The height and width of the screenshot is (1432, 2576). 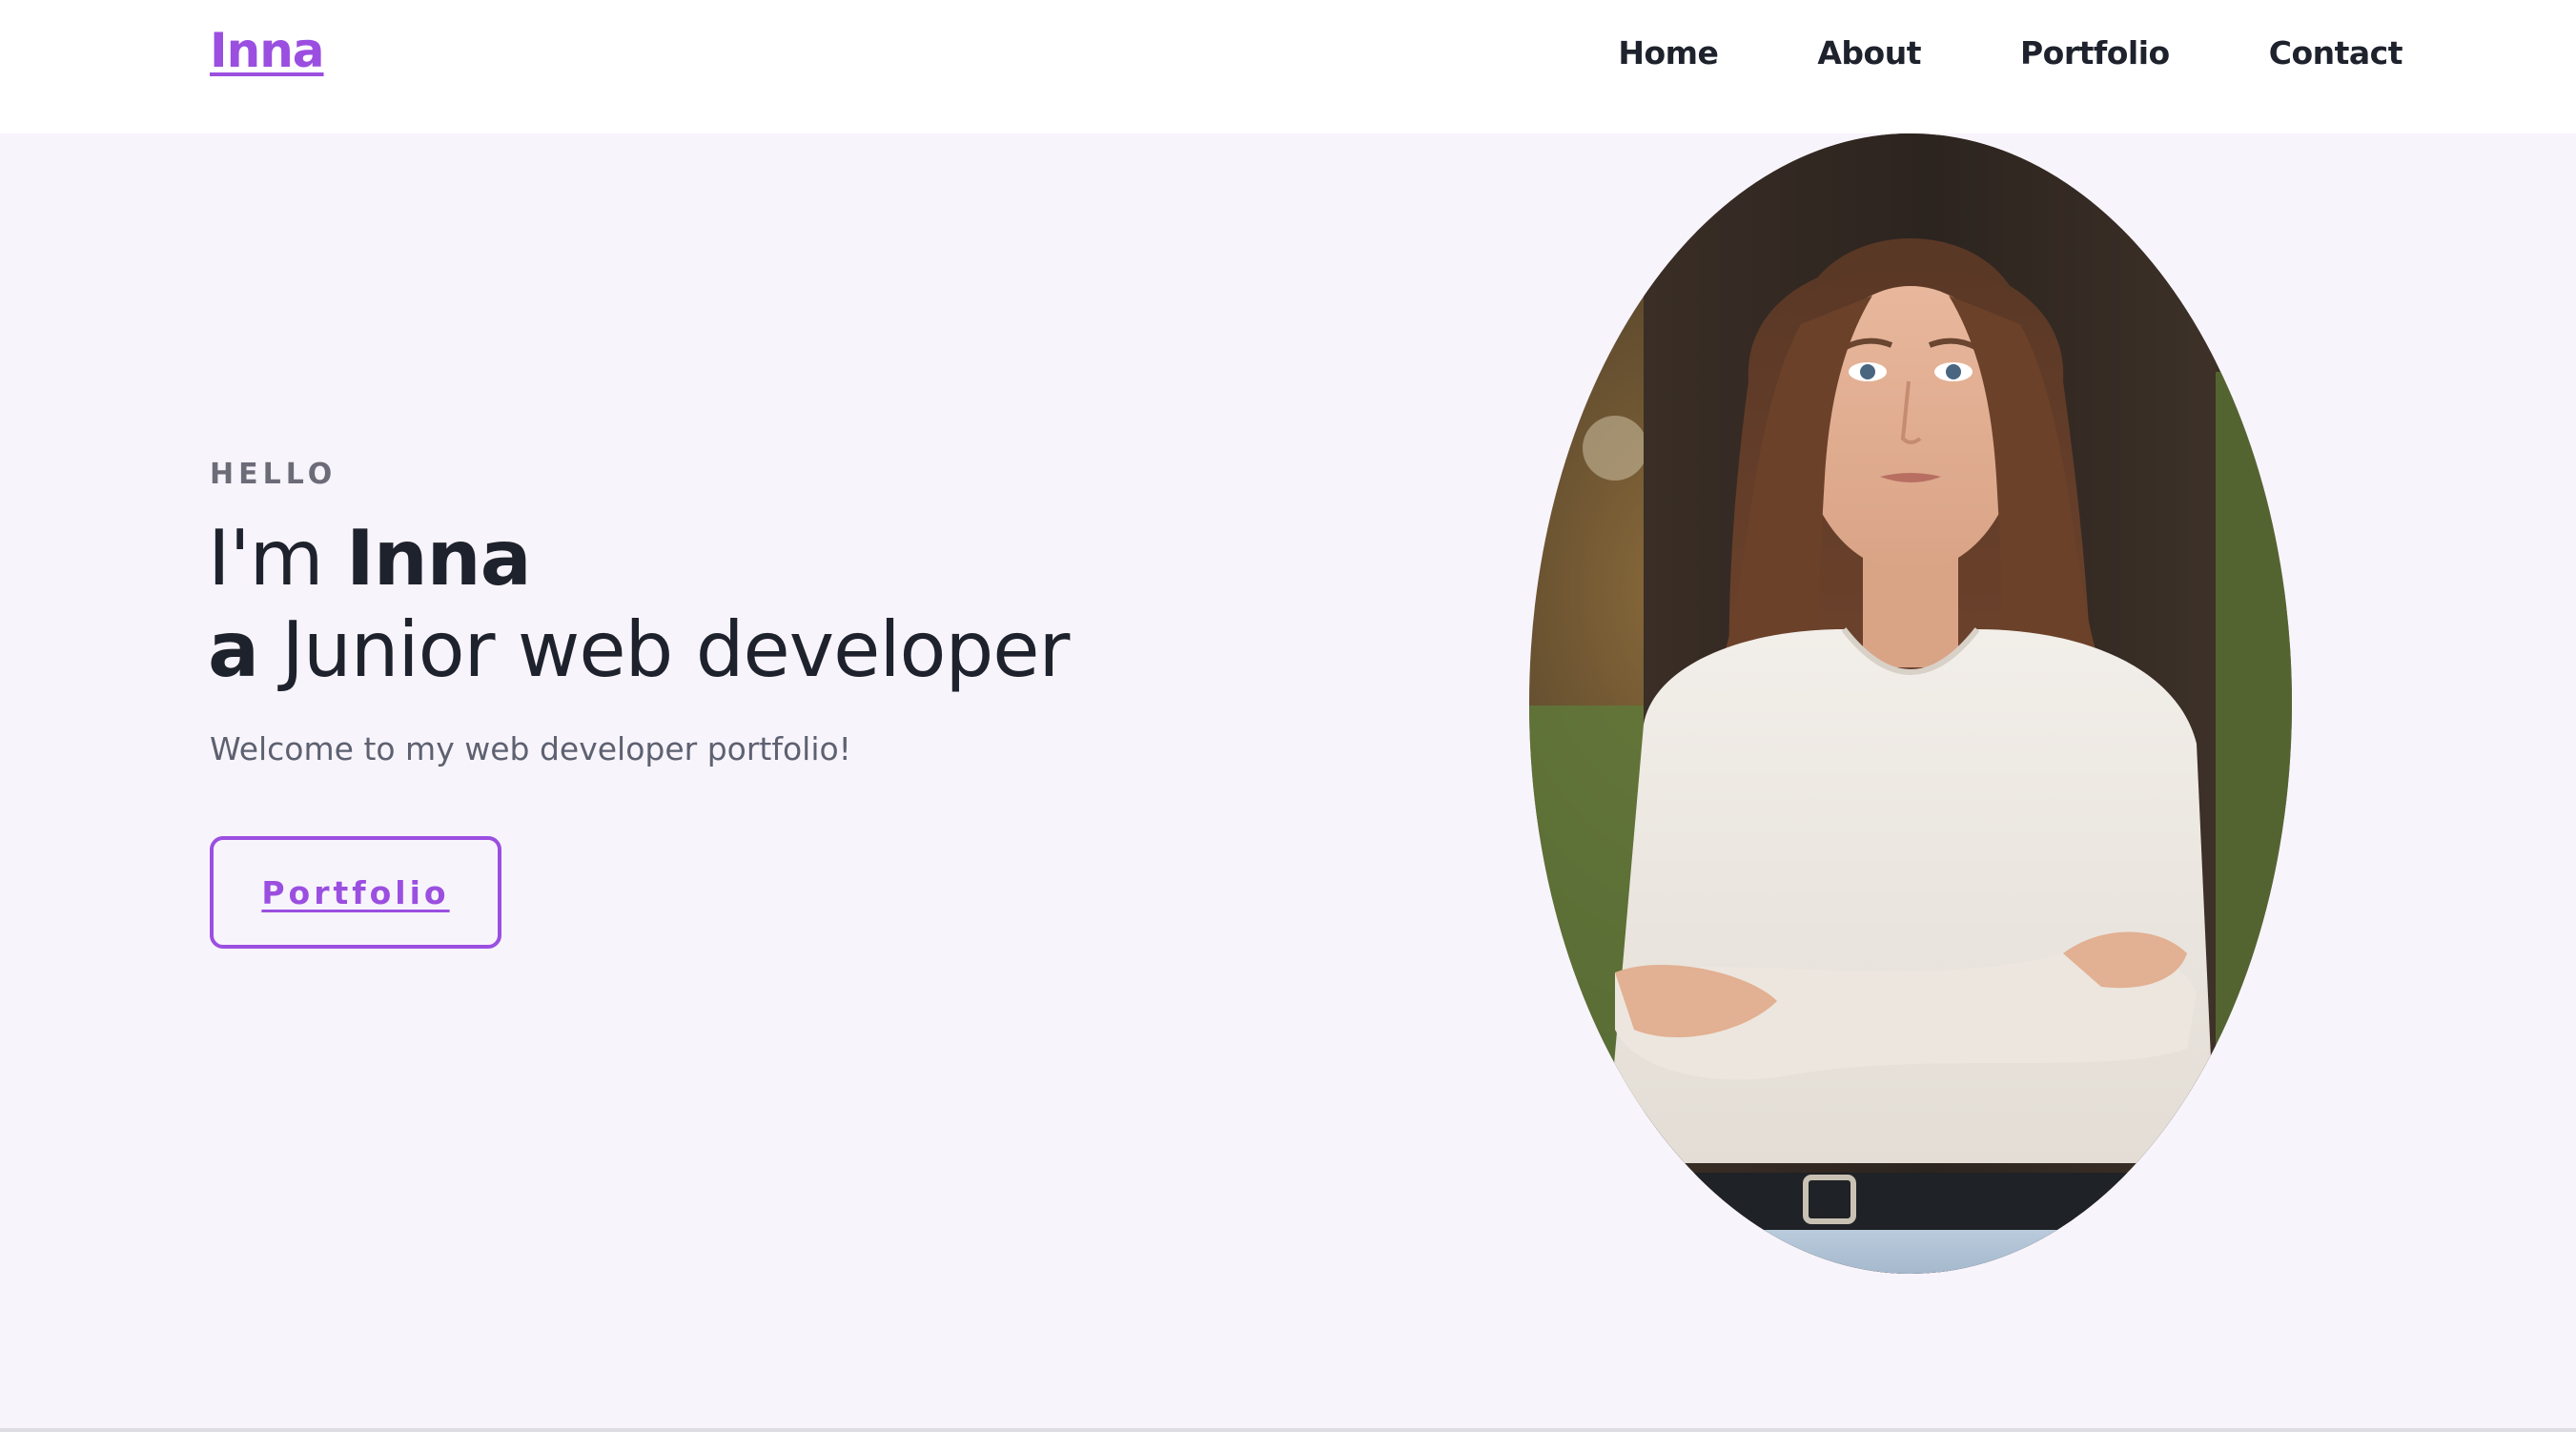 What do you see at coordinates (1288, 66) in the screenshot?
I see `site-header: Inna Home About Portfolio Contact` at bounding box center [1288, 66].